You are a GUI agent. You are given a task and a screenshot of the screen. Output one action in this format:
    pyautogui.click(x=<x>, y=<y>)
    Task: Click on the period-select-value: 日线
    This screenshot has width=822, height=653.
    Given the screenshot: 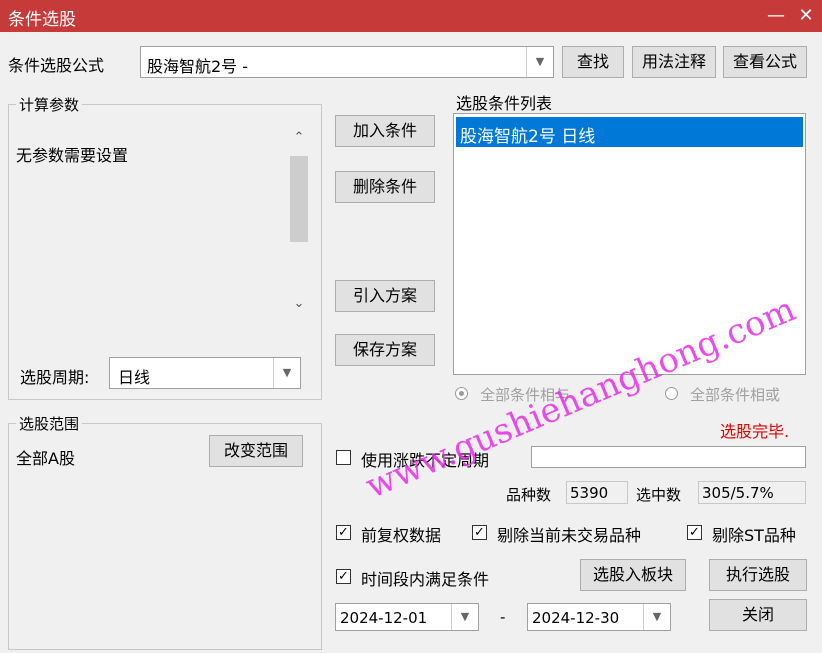 What is the action you would take?
    pyautogui.click(x=134, y=377)
    